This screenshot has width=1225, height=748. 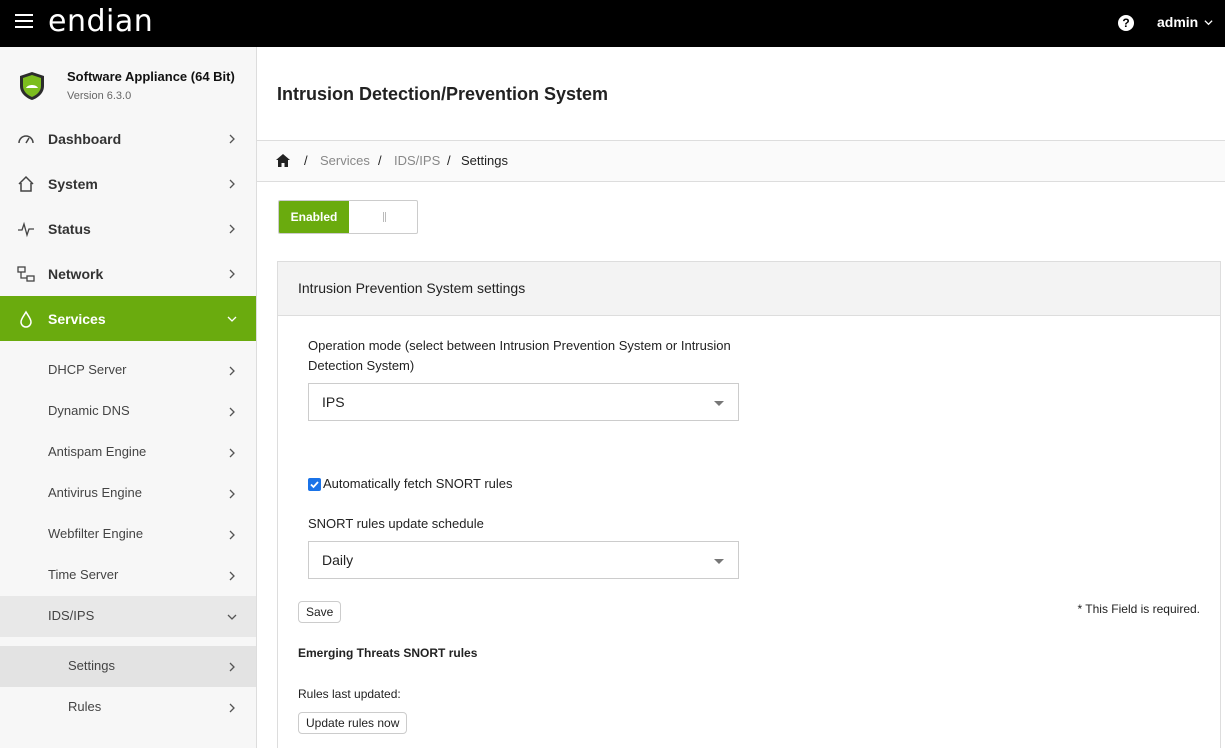 I want to click on auto-fetch-checkbox, so click(x=314, y=484).